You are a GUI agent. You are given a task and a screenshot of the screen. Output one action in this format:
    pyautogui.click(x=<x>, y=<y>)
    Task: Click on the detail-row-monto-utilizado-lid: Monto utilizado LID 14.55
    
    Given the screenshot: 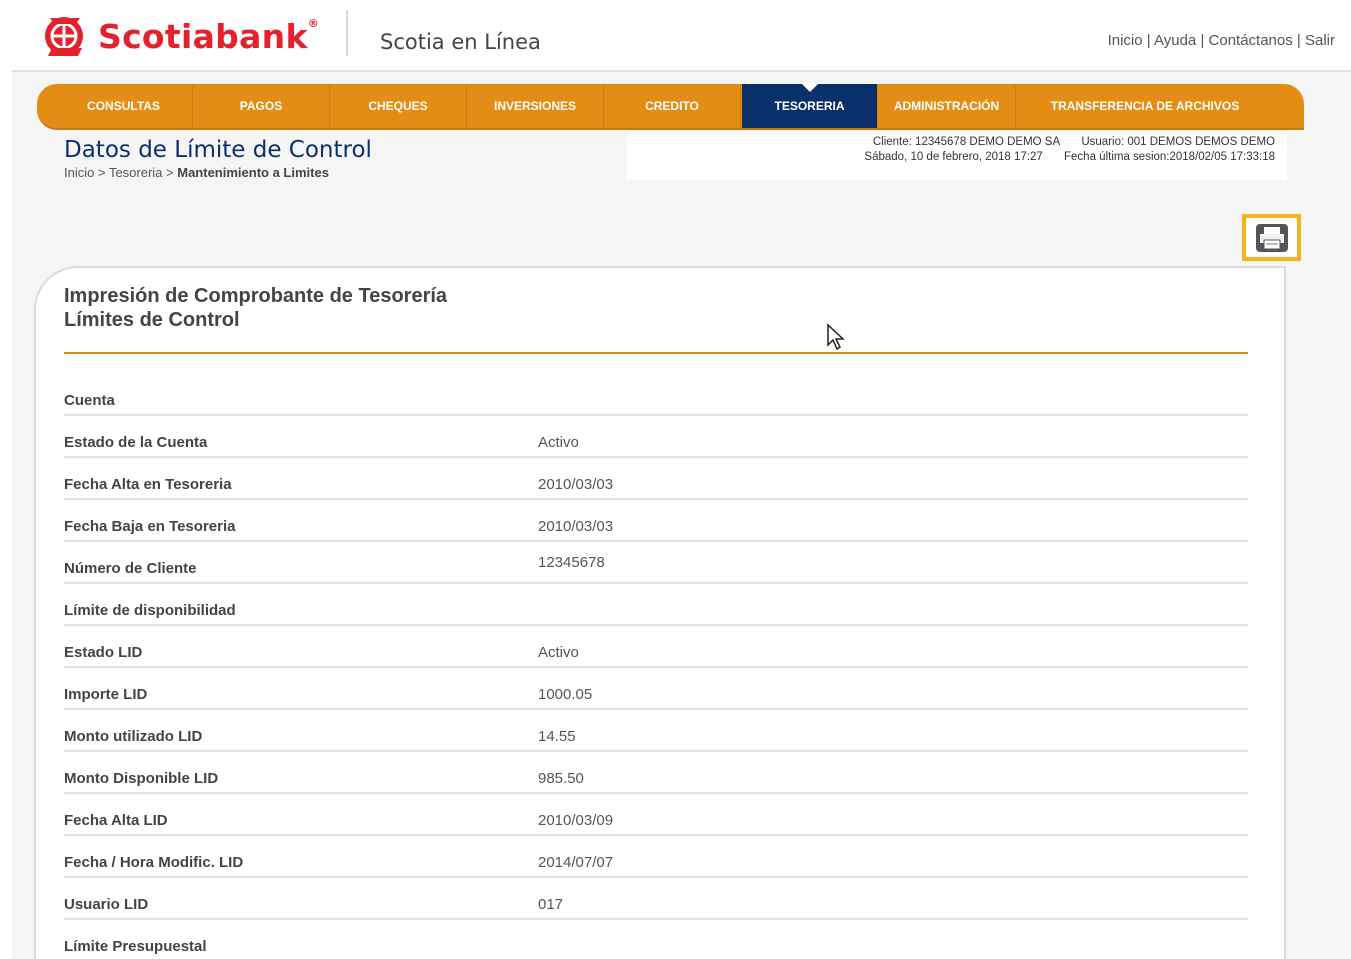 What is the action you would take?
    pyautogui.click(x=656, y=731)
    